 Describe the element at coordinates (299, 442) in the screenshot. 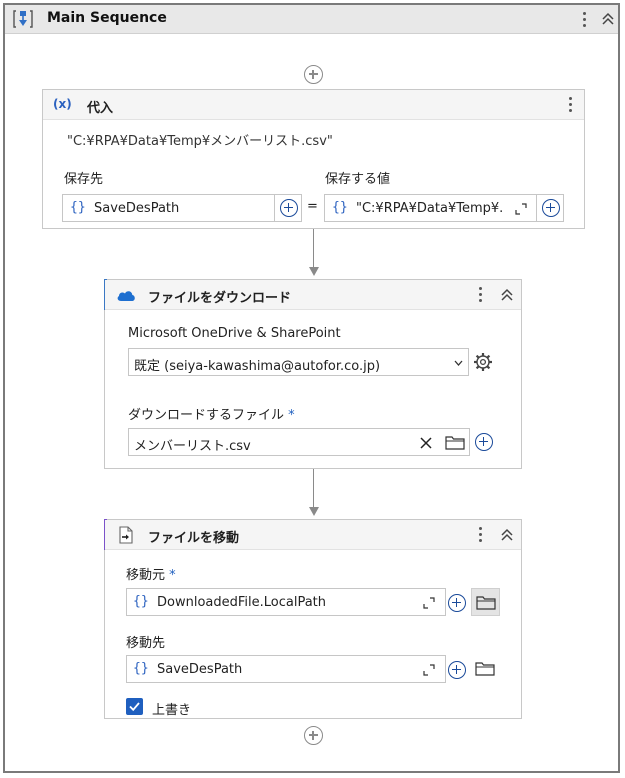

I see `download-file-field: メンバーリスト.csv` at that location.